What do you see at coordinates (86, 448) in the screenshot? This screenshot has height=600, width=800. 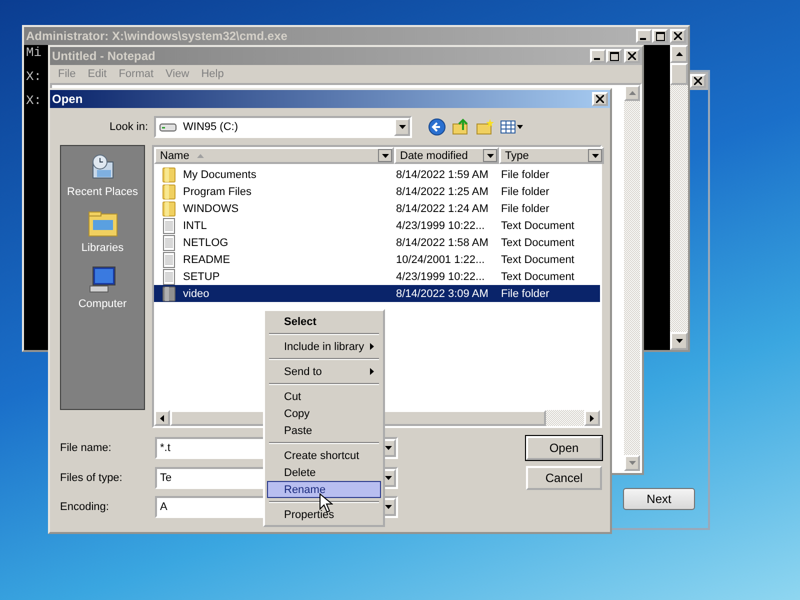 I see `field-label: File name:` at bounding box center [86, 448].